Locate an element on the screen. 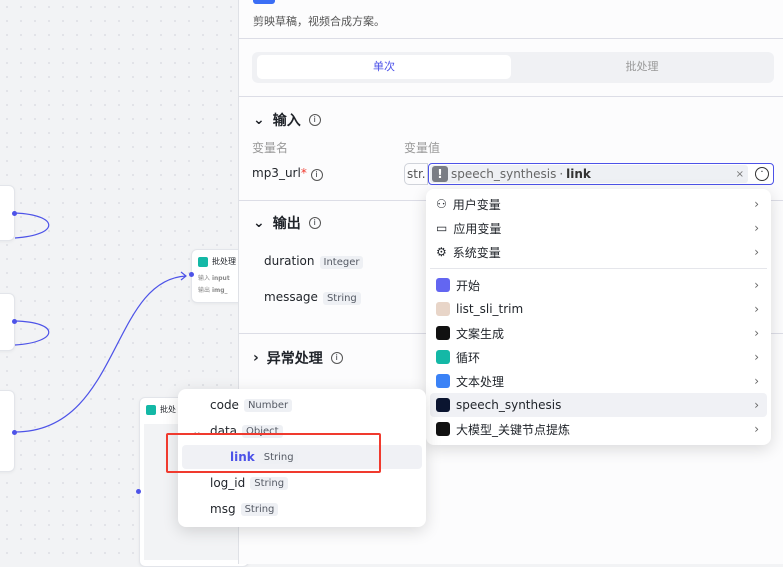 This screenshot has width=783, height=567. col-name-label: 变量名 is located at coordinates (270, 148).